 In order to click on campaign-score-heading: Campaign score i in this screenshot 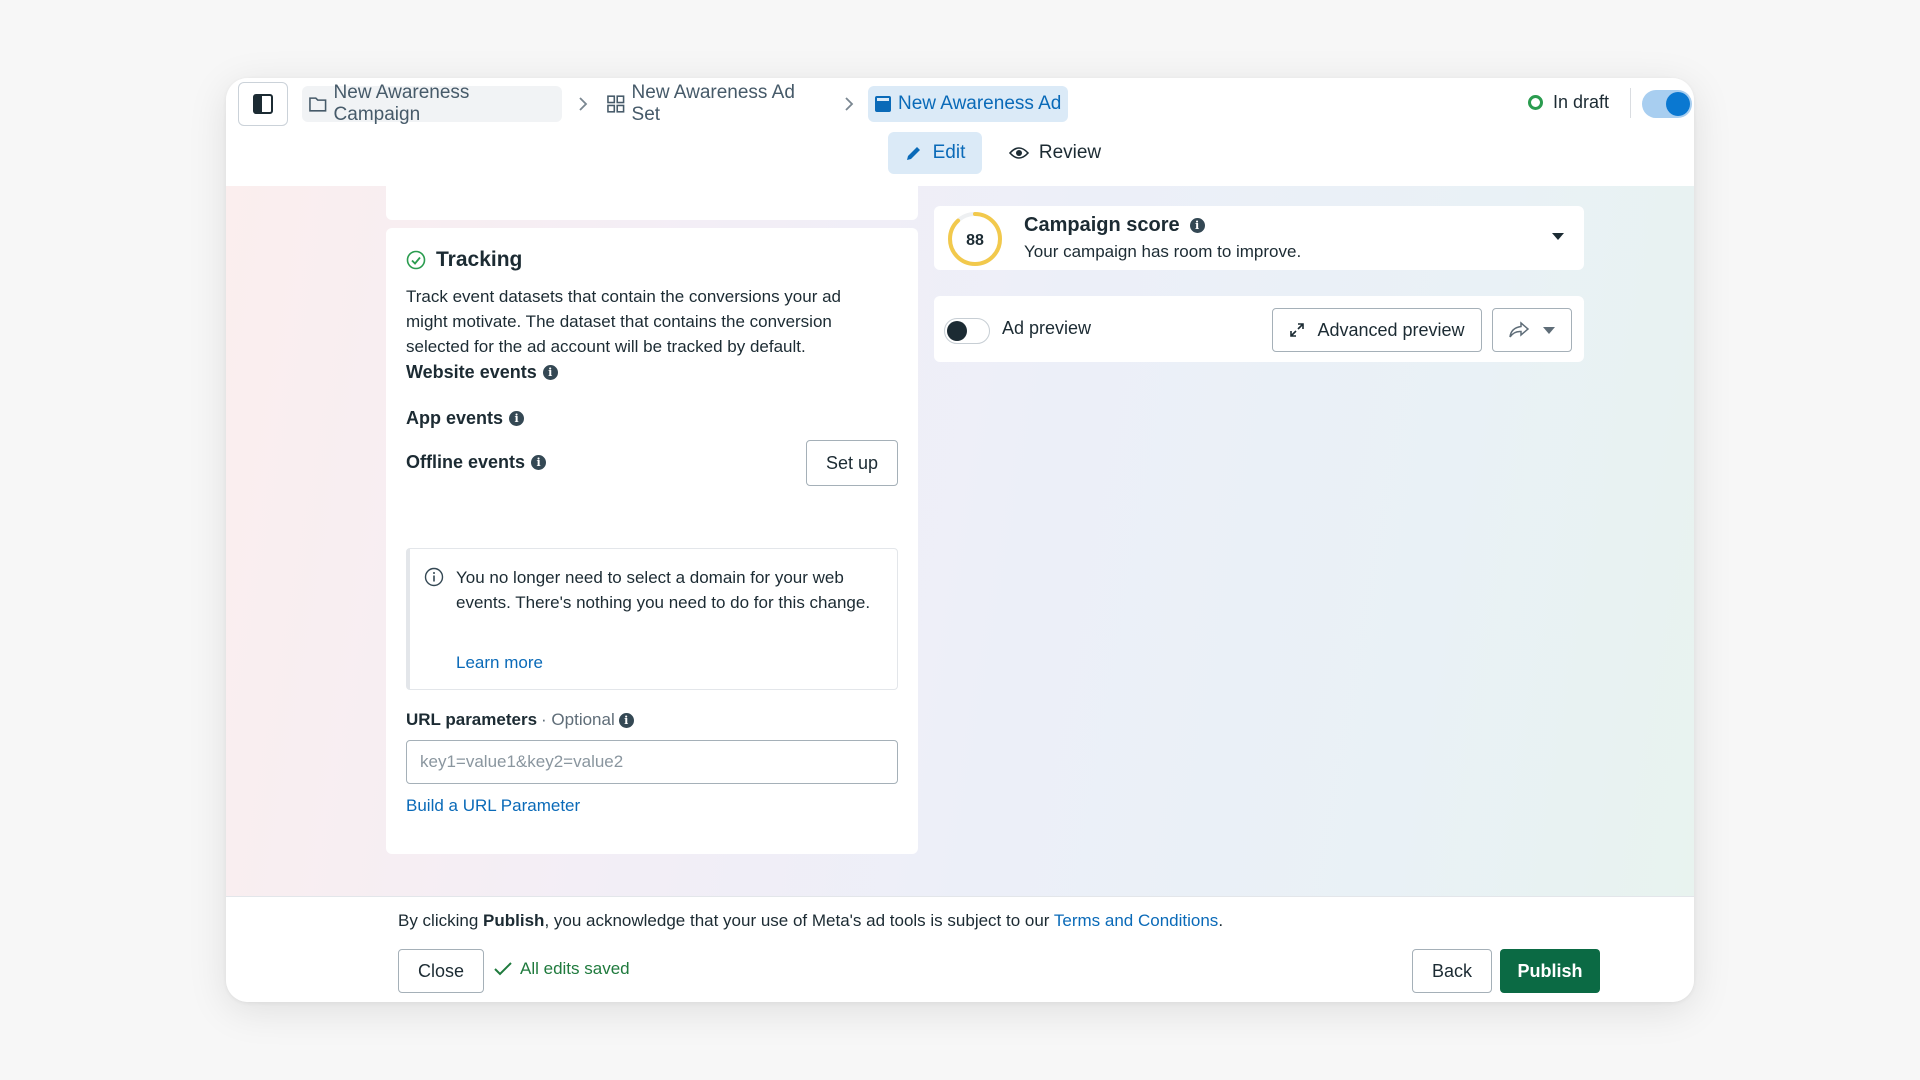, I will do `click(1114, 225)`.